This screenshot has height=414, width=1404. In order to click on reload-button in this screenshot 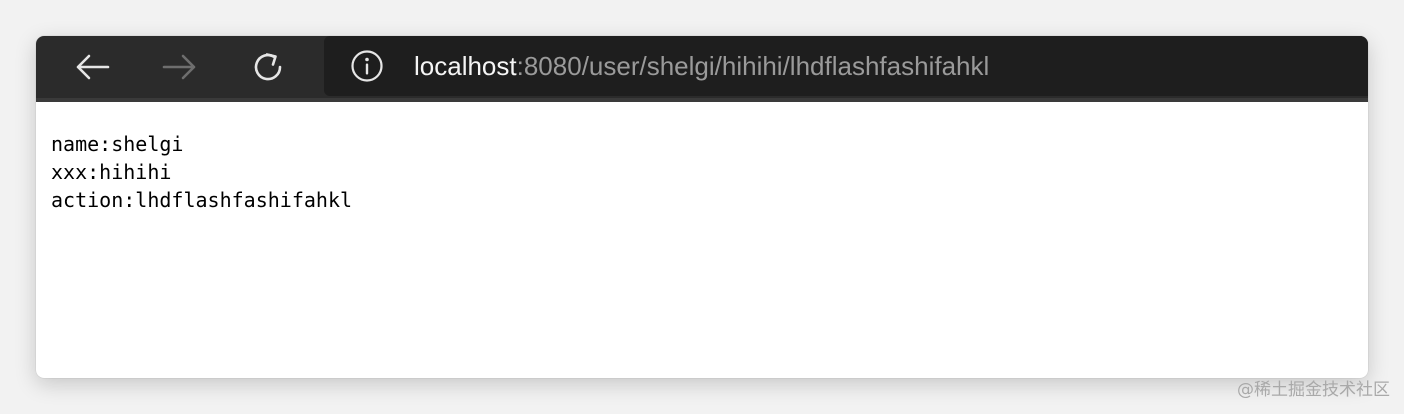, I will do `click(268, 67)`.